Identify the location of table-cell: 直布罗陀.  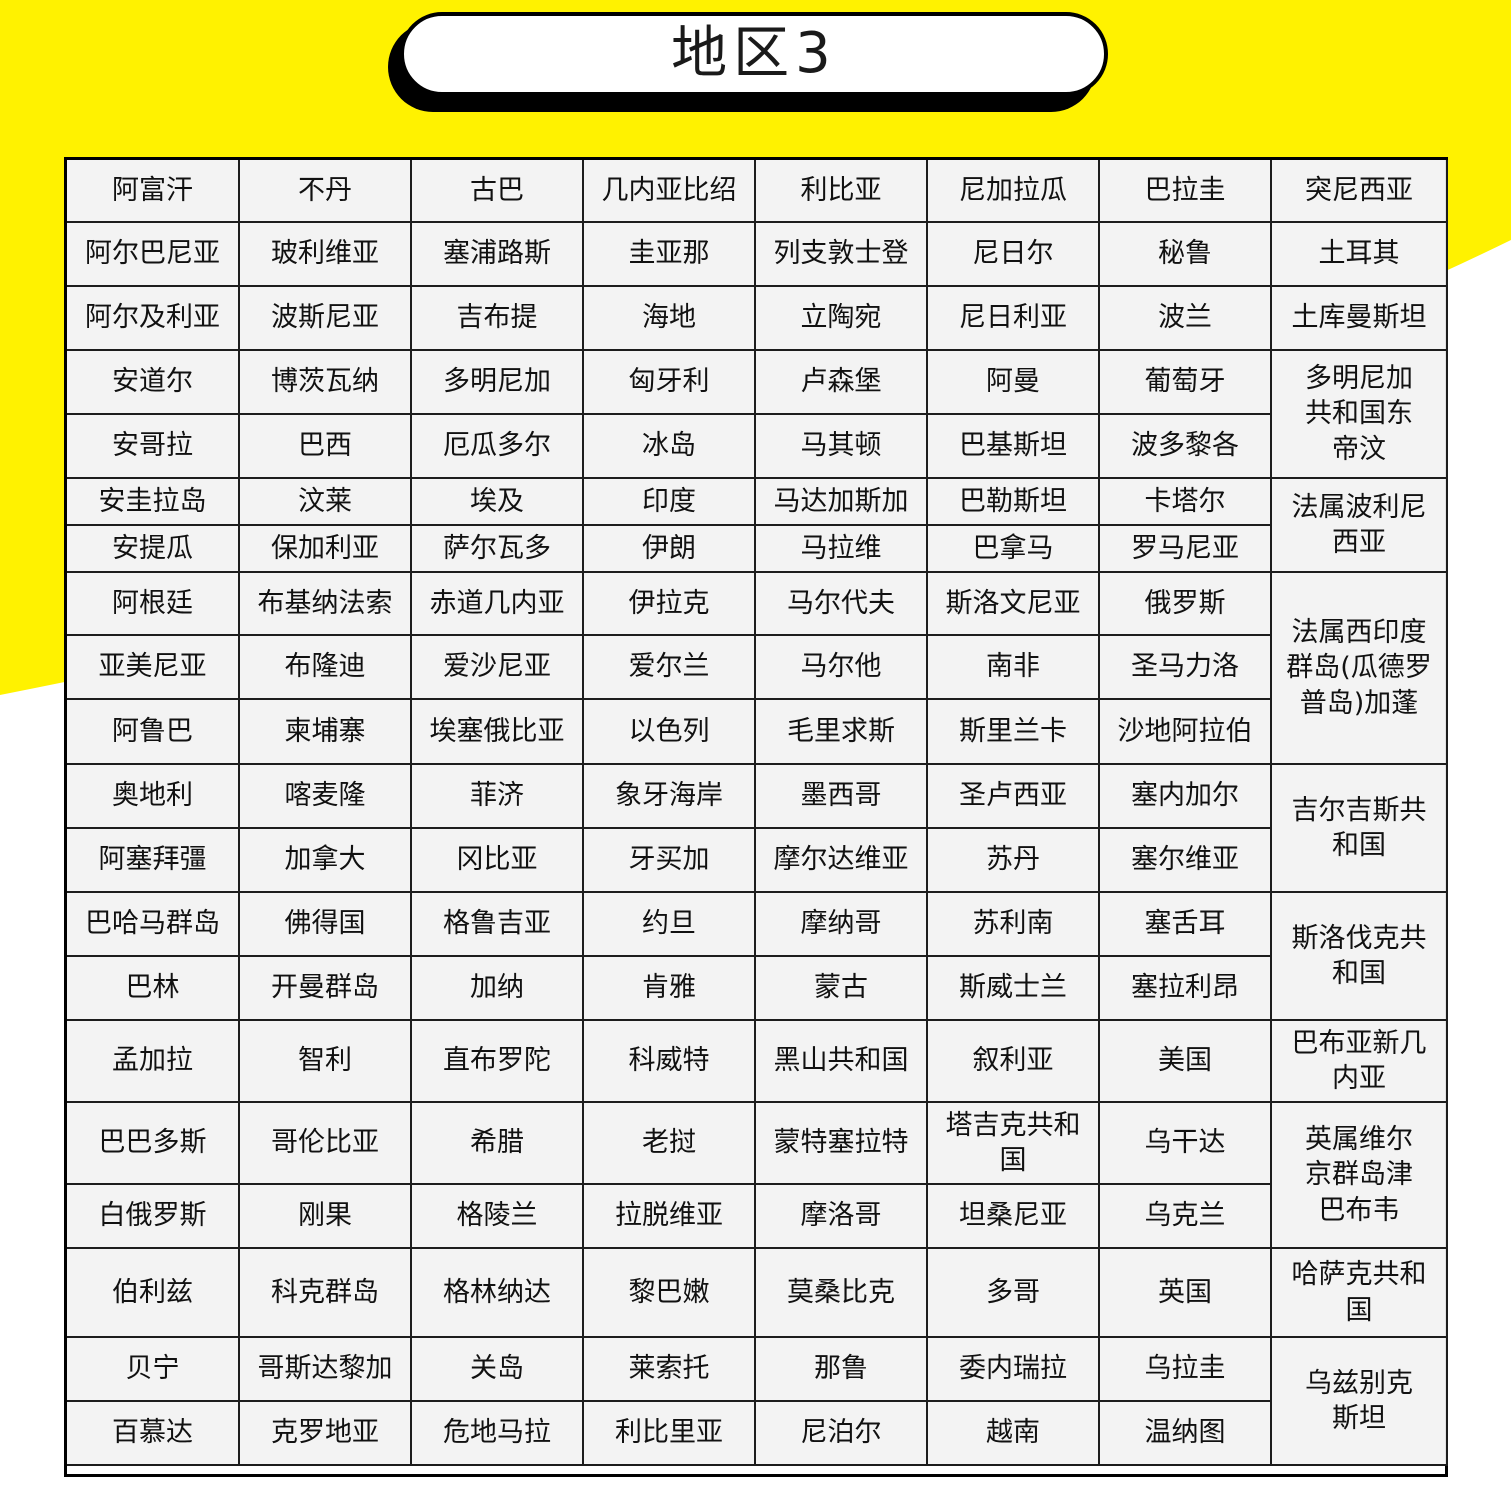
(498, 1062).